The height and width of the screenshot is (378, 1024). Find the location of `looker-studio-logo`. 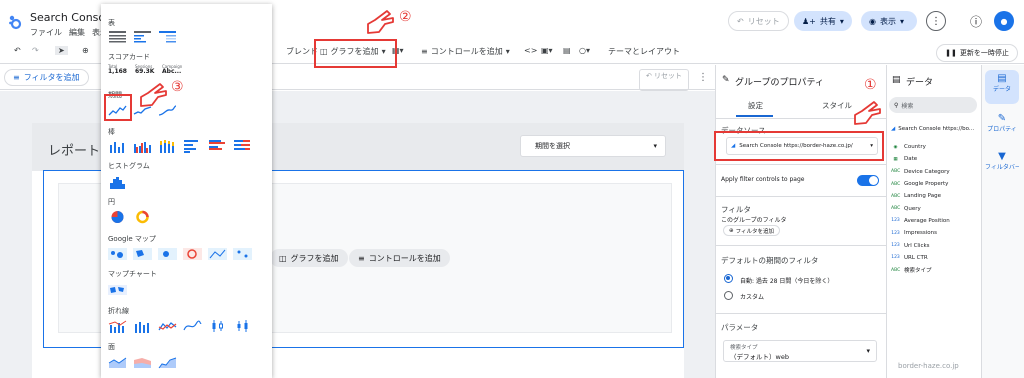

looker-studio-logo is located at coordinates (15, 22).